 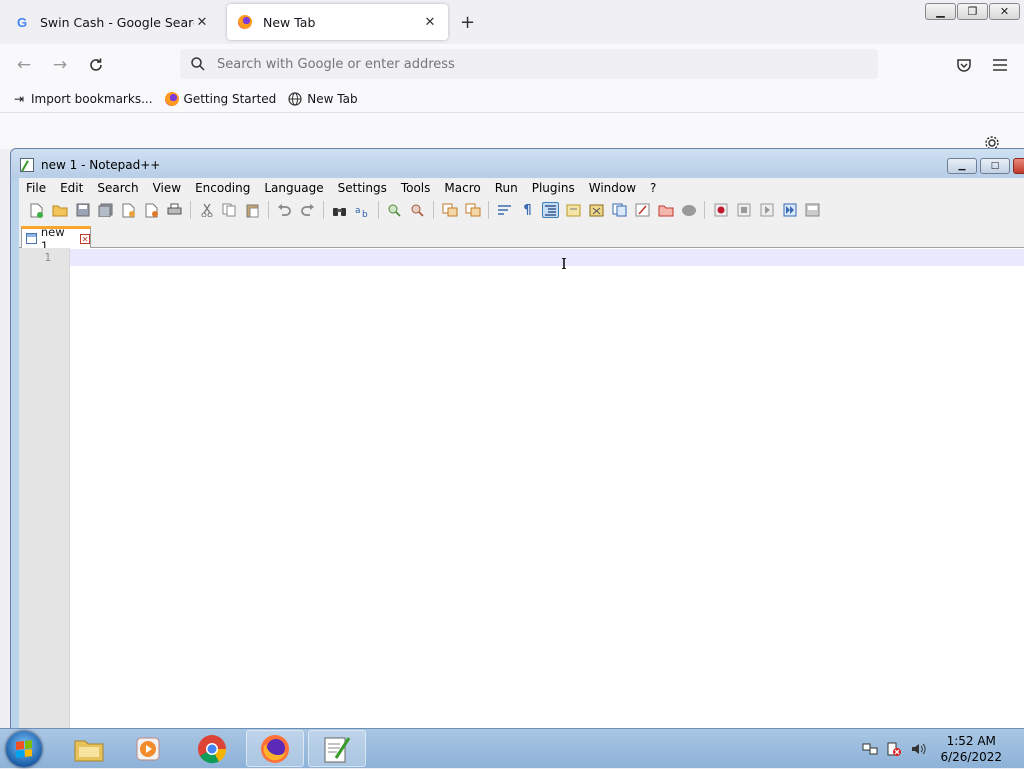 I want to click on doc-map-icon, so click(x=596, y=210).